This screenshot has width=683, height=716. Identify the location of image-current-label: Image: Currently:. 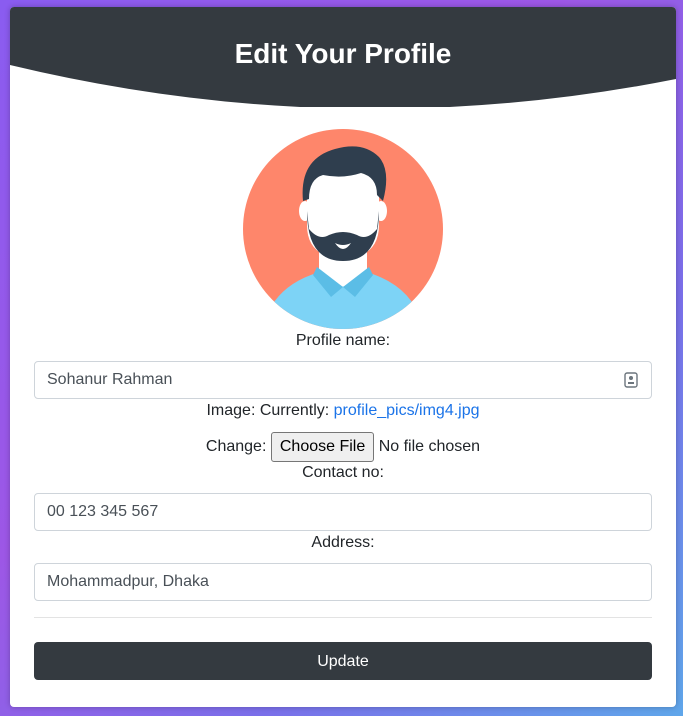
(268, 410).